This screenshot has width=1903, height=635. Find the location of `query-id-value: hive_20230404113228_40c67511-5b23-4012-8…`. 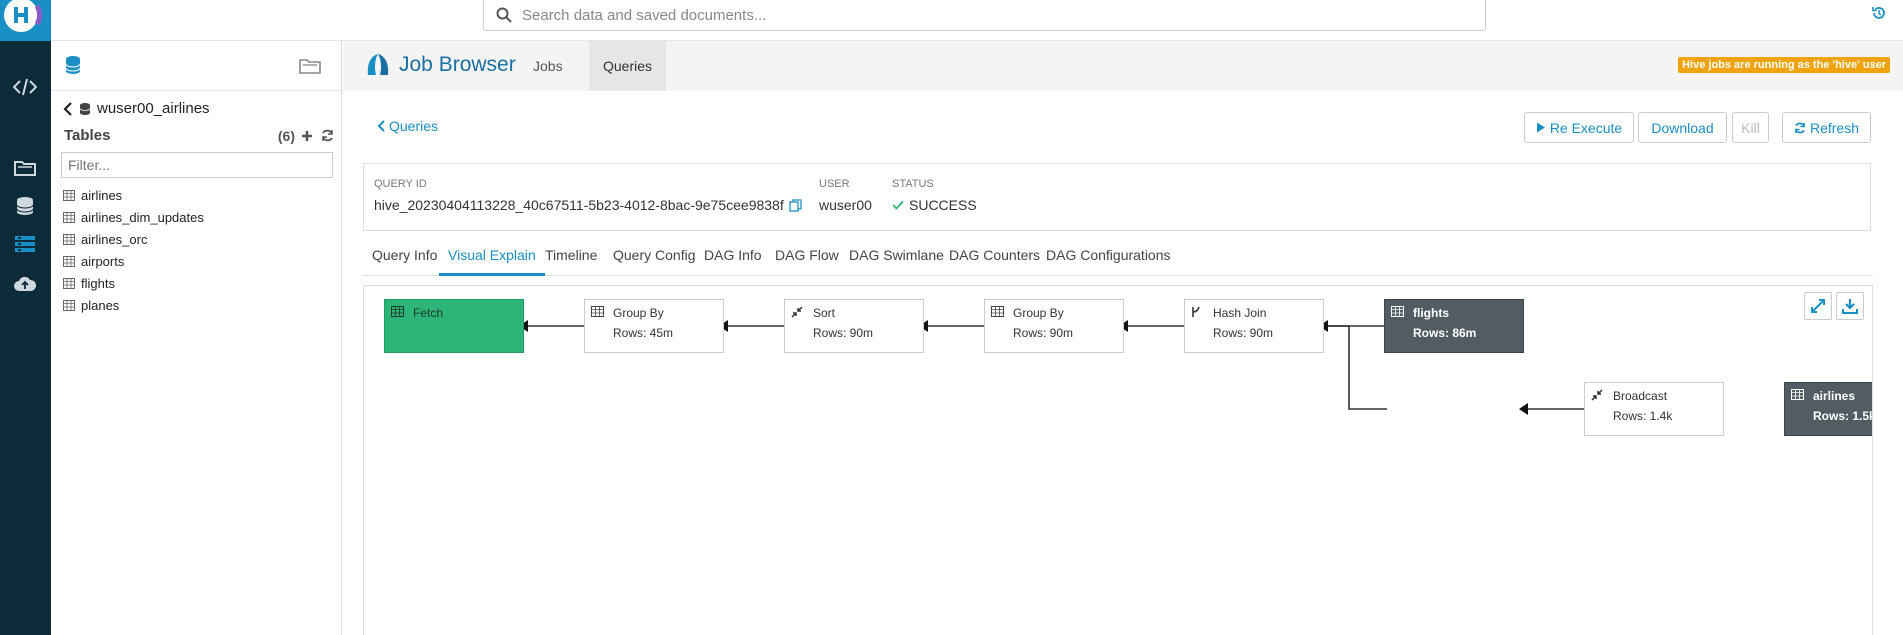

query-id-value: hive_20230404113228_40c67511-5b23-4012-8… is located at coordinates (579, 205).